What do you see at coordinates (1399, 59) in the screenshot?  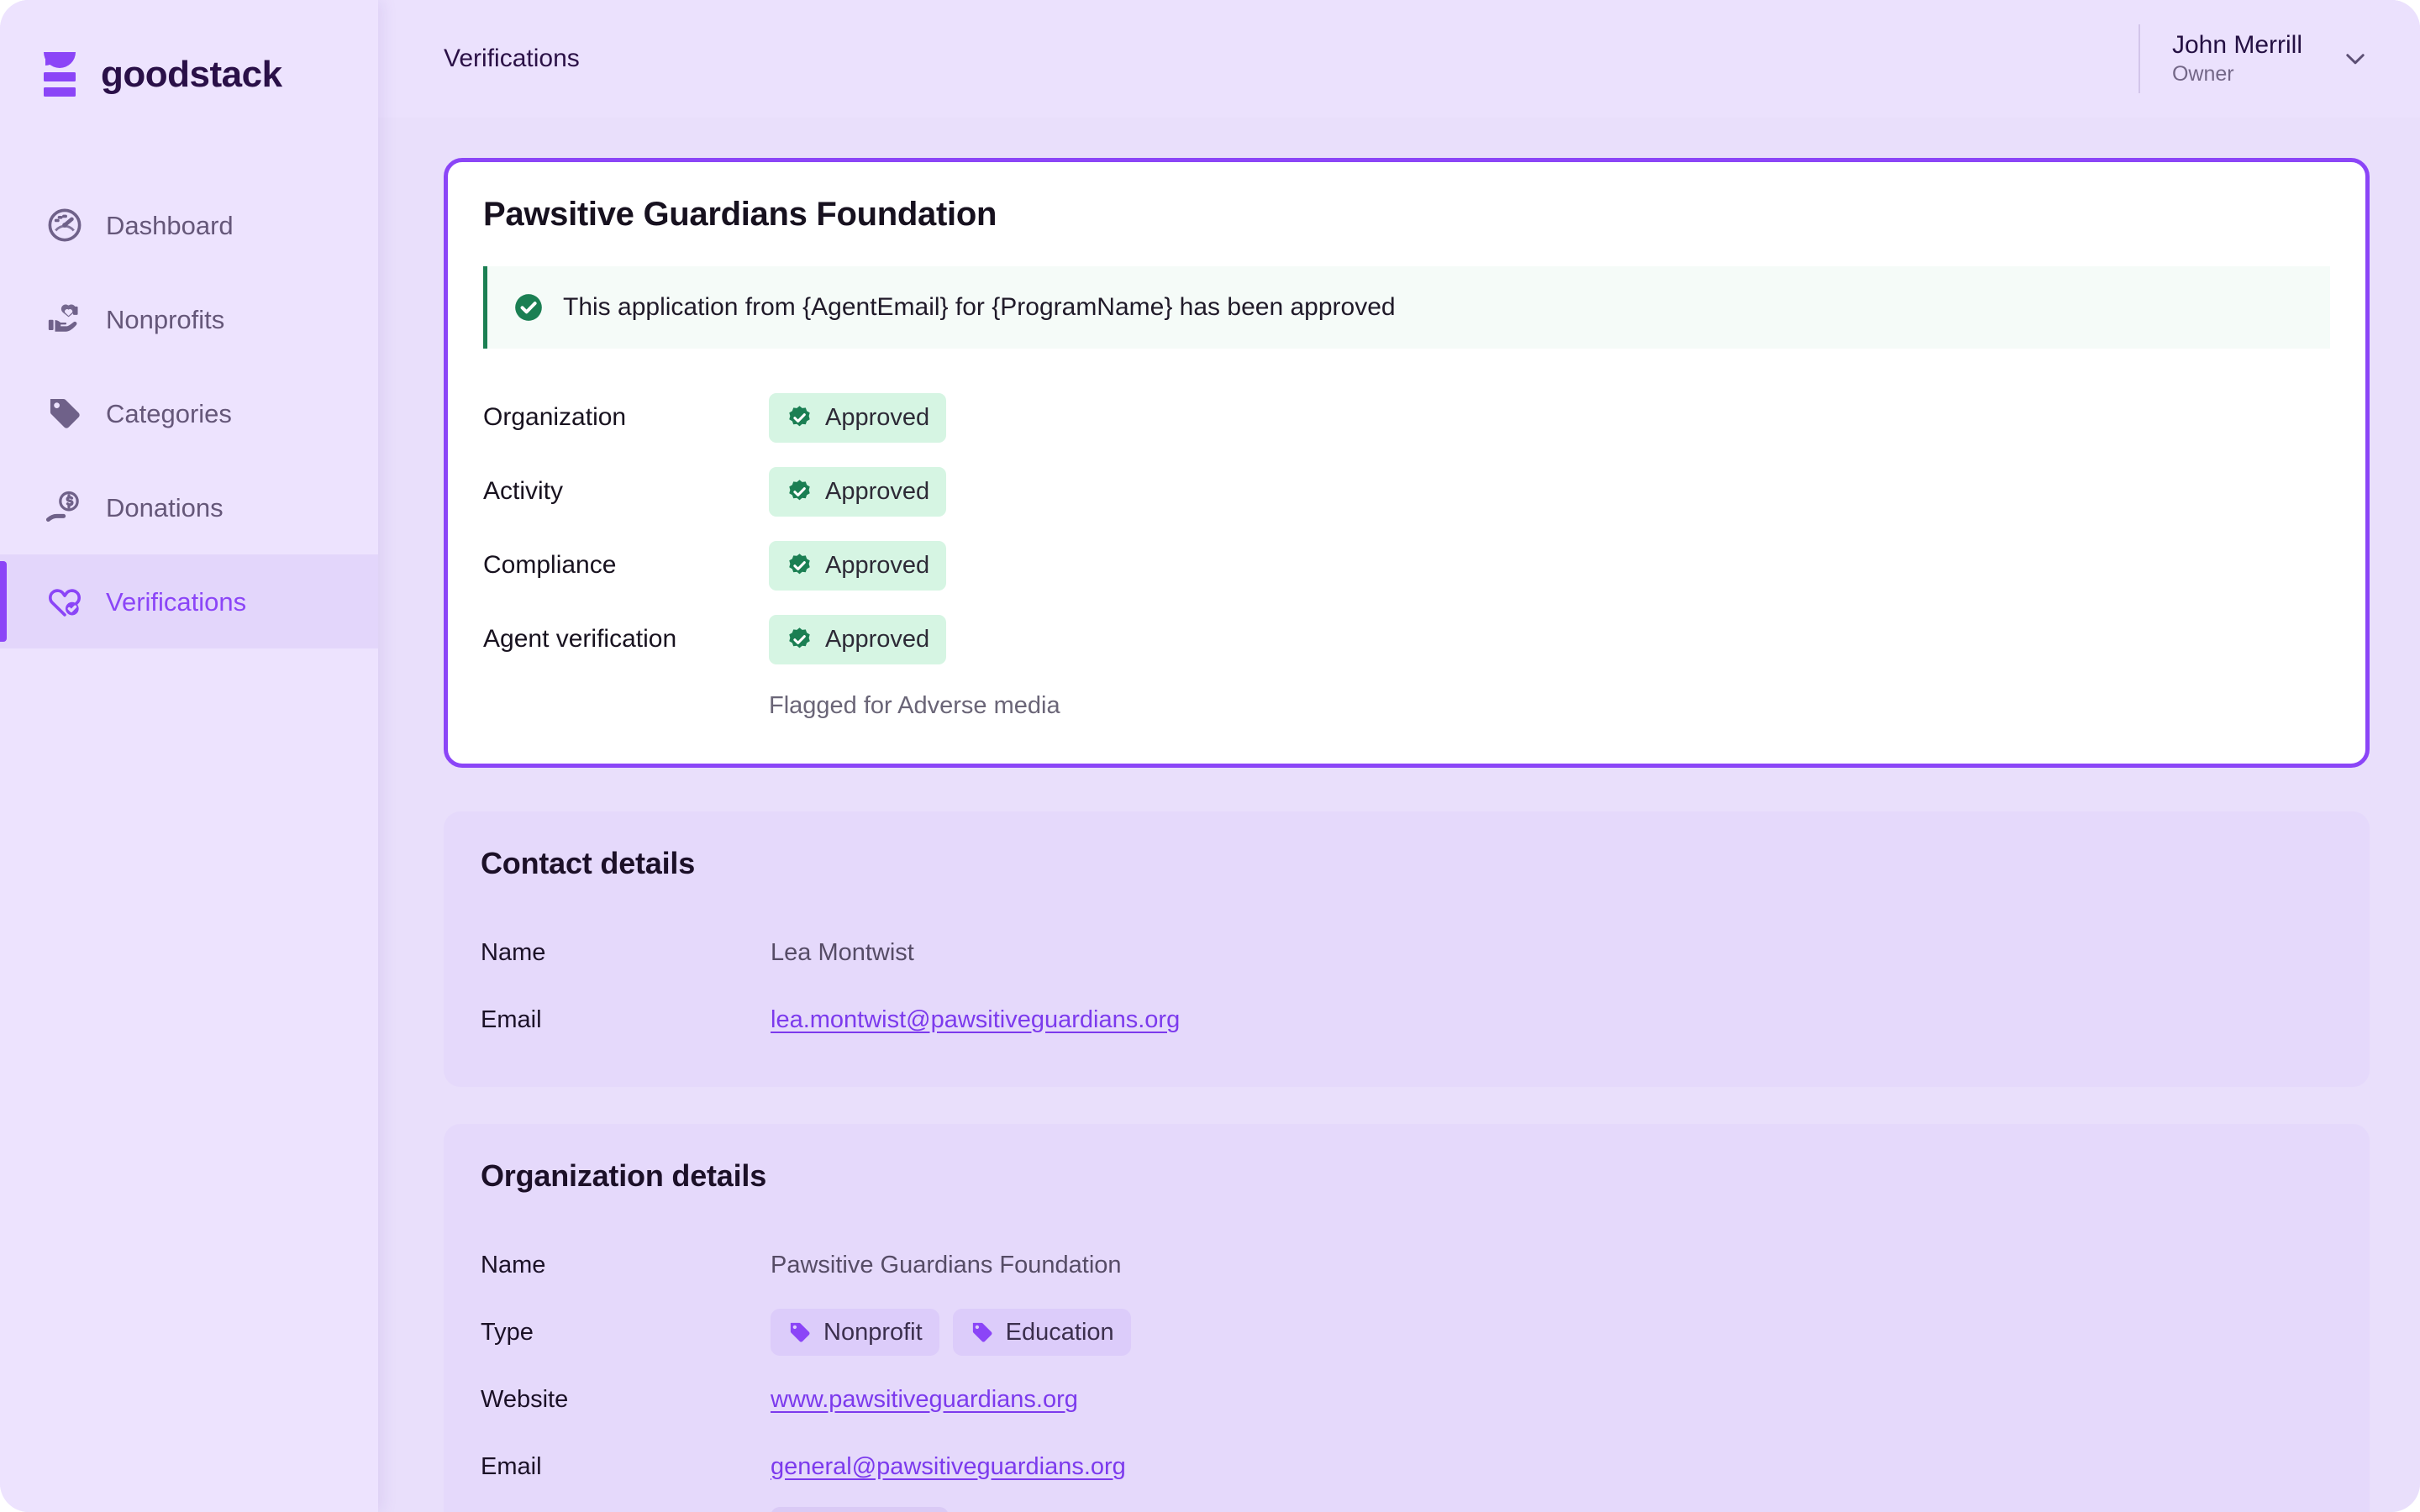 I see `topbar: Verifications John Merrill Owner` at bounding box center [1399, 59].